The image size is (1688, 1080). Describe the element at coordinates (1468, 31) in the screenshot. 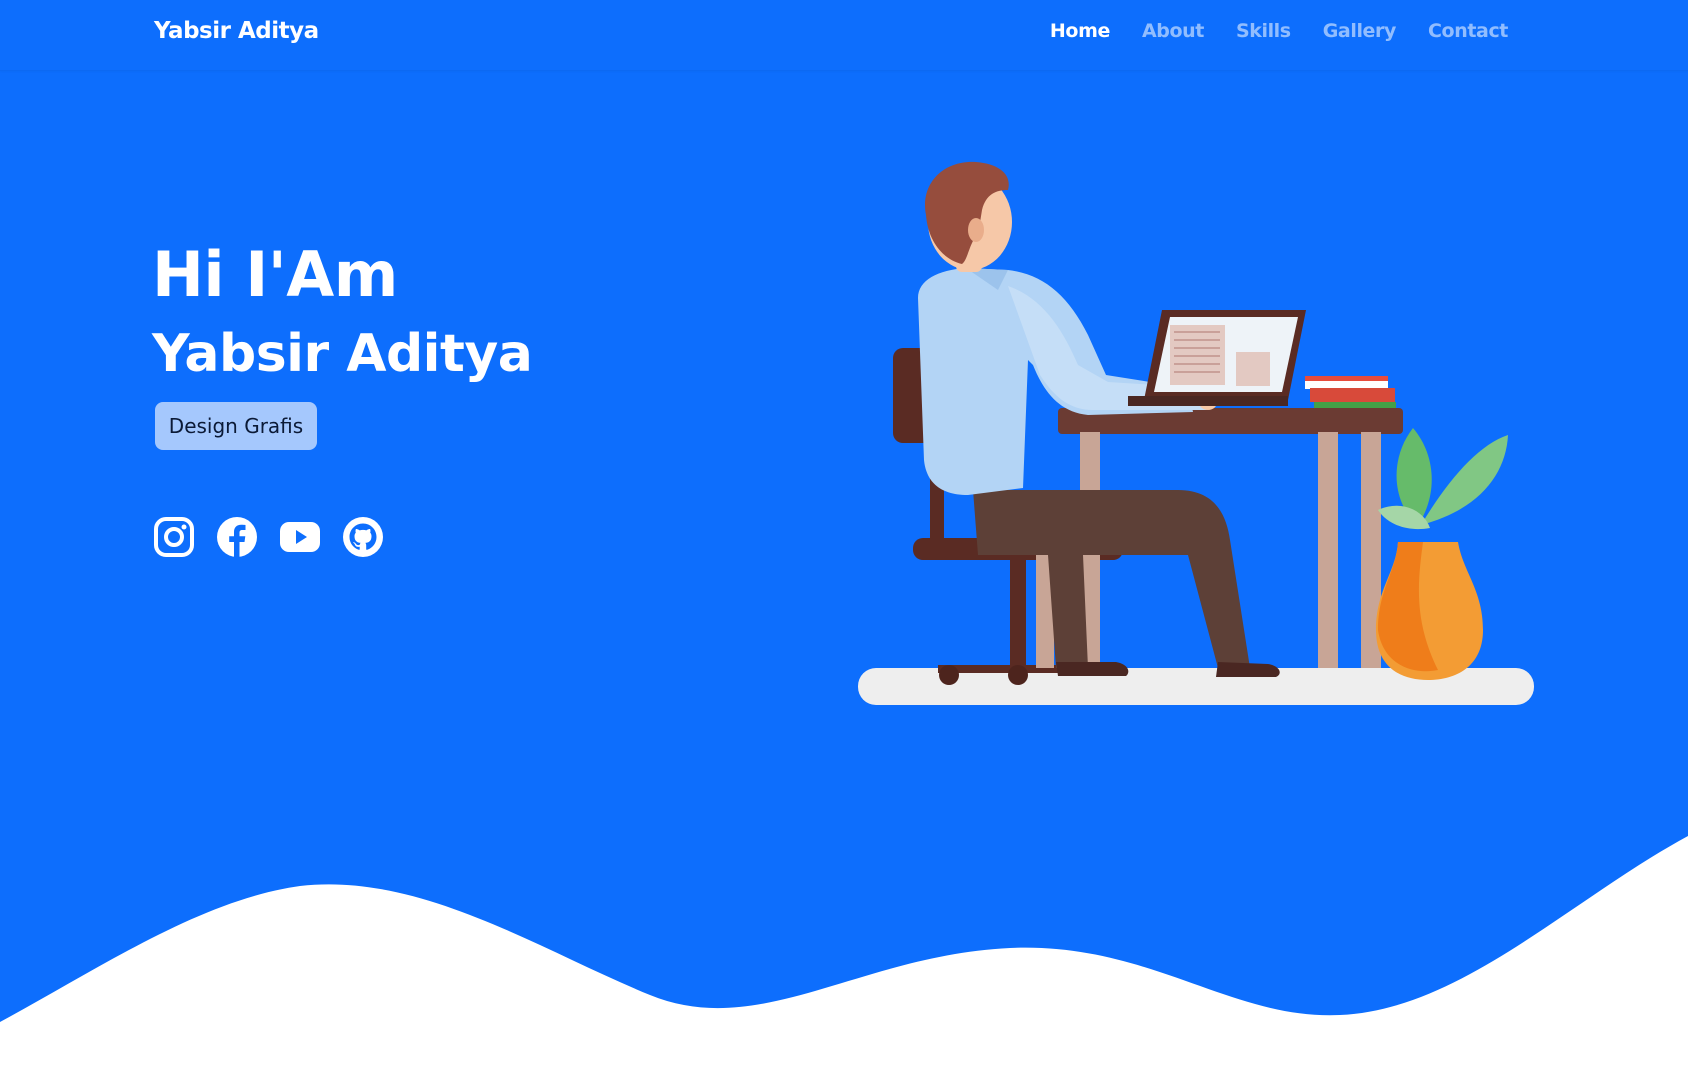

I see `nav-link-contact: Contact` at that location.